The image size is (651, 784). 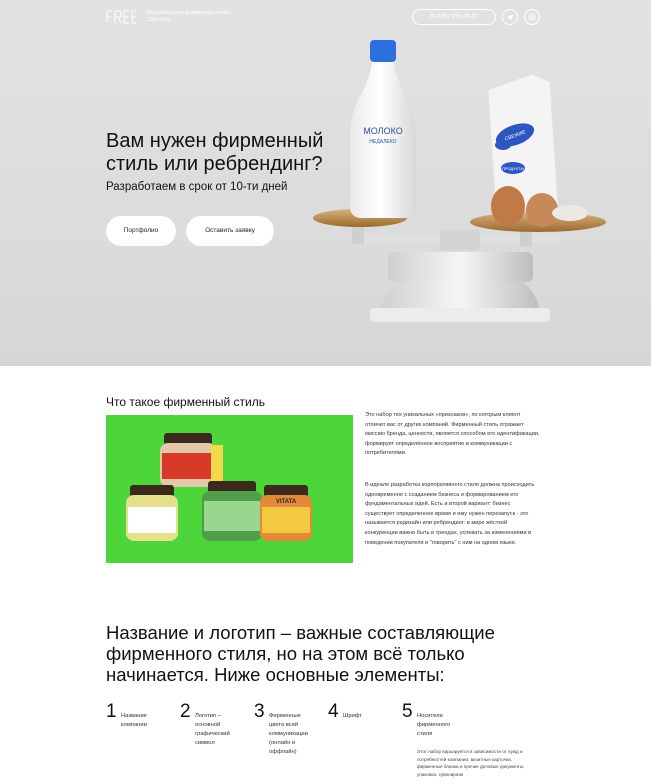 What do you see at coordinates (286, 502) in the screenshot?
I see `jar-brand: VITATA` at bounding box center [286, 502].